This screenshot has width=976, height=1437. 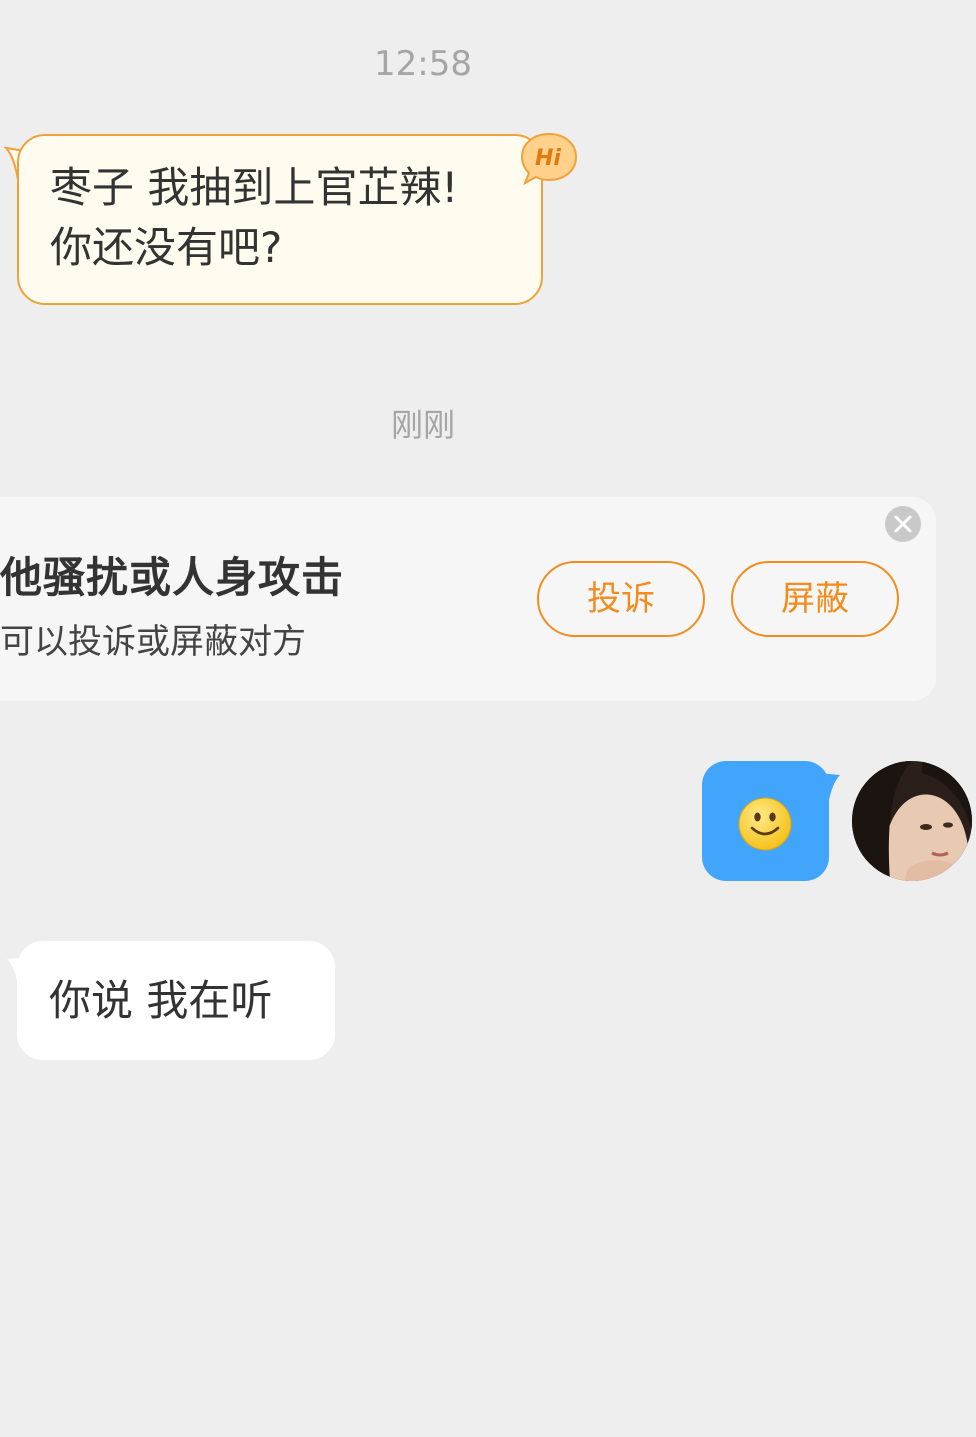 I want to click on user-avatar, so click(x=912, y=821).